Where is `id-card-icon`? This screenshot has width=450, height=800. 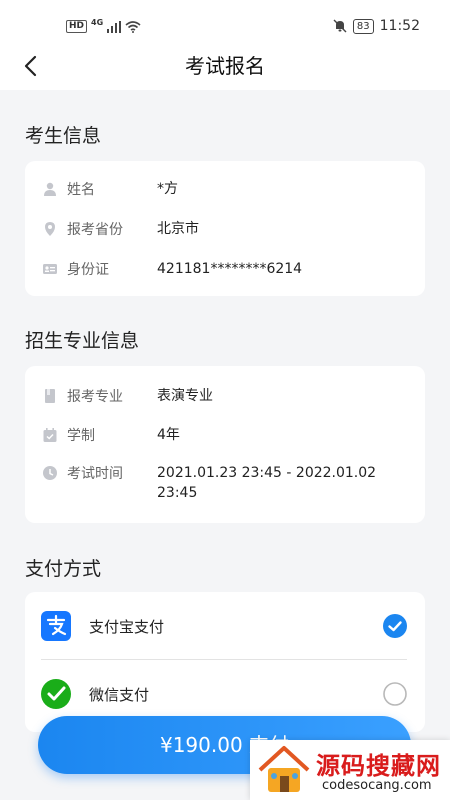
id-card-icon is located at coordinates (50, 269).